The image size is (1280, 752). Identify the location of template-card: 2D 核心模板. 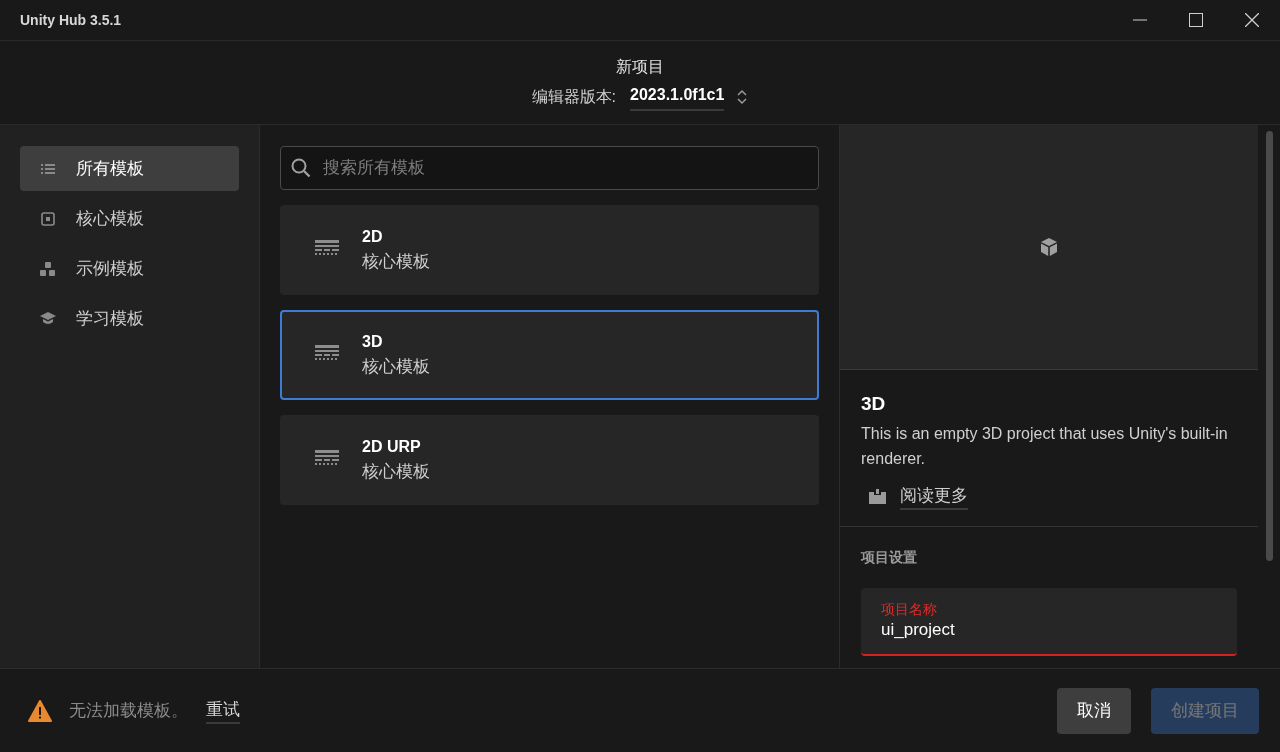
(549, 250).